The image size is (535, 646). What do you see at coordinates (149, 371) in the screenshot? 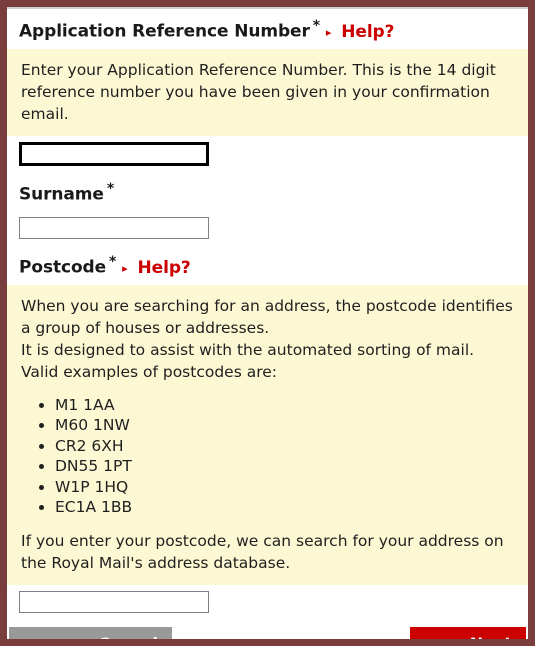
I see `postcode-help-text-line3: Valid examples of postcodes are:` at bounding box center [149, 371].